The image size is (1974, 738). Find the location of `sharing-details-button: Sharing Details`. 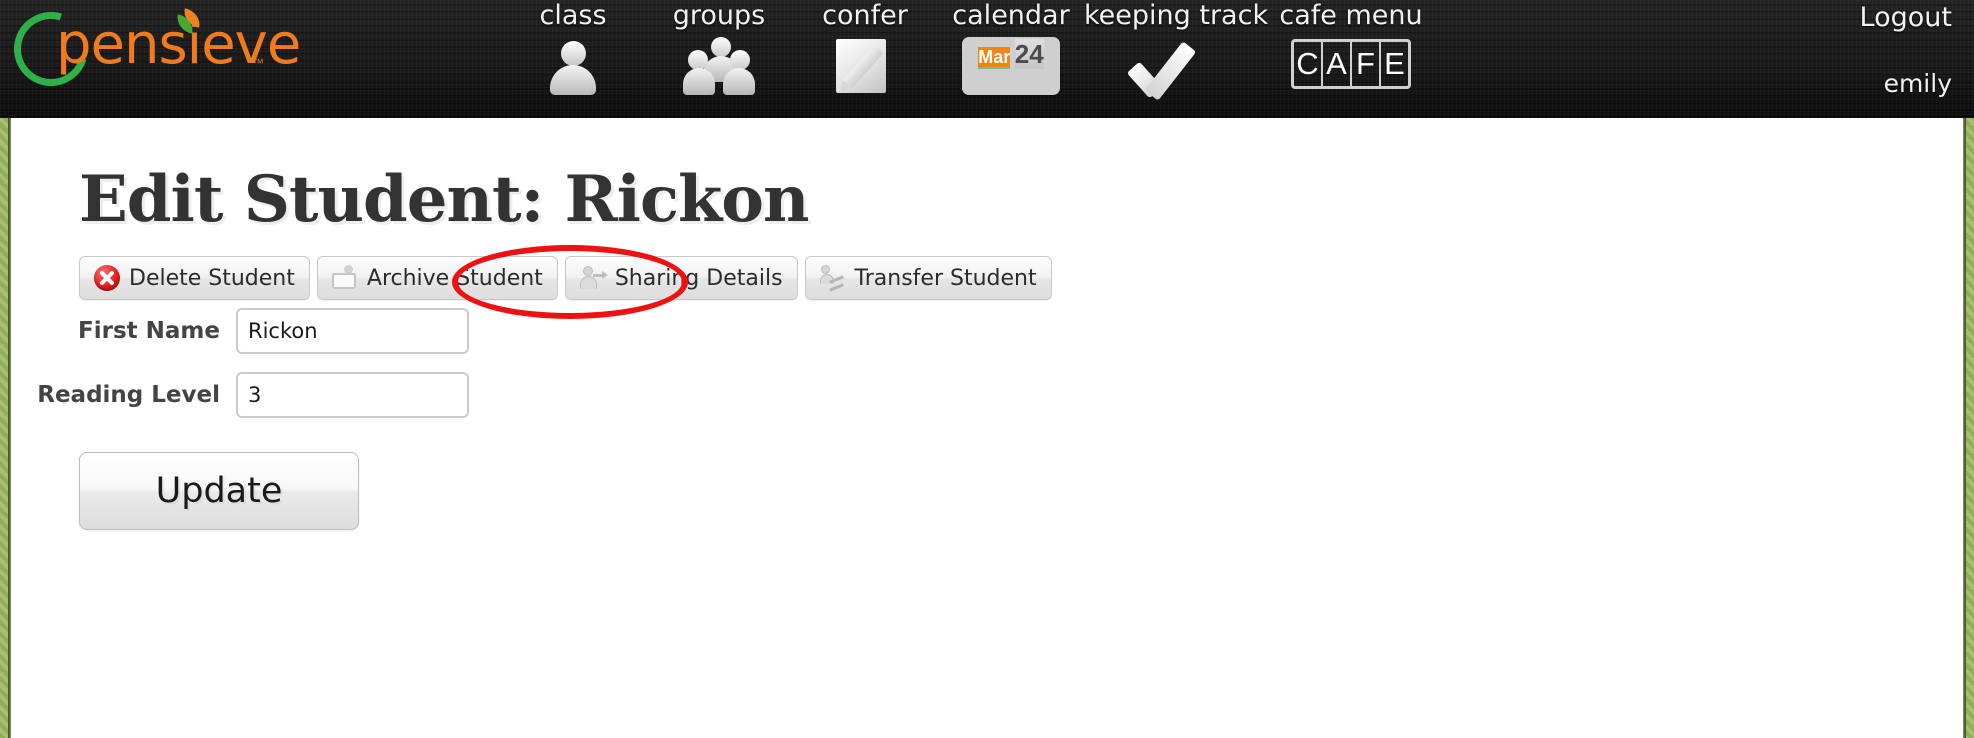

sharing-details-button: Sharing Details is located at coordinates (681, 278).